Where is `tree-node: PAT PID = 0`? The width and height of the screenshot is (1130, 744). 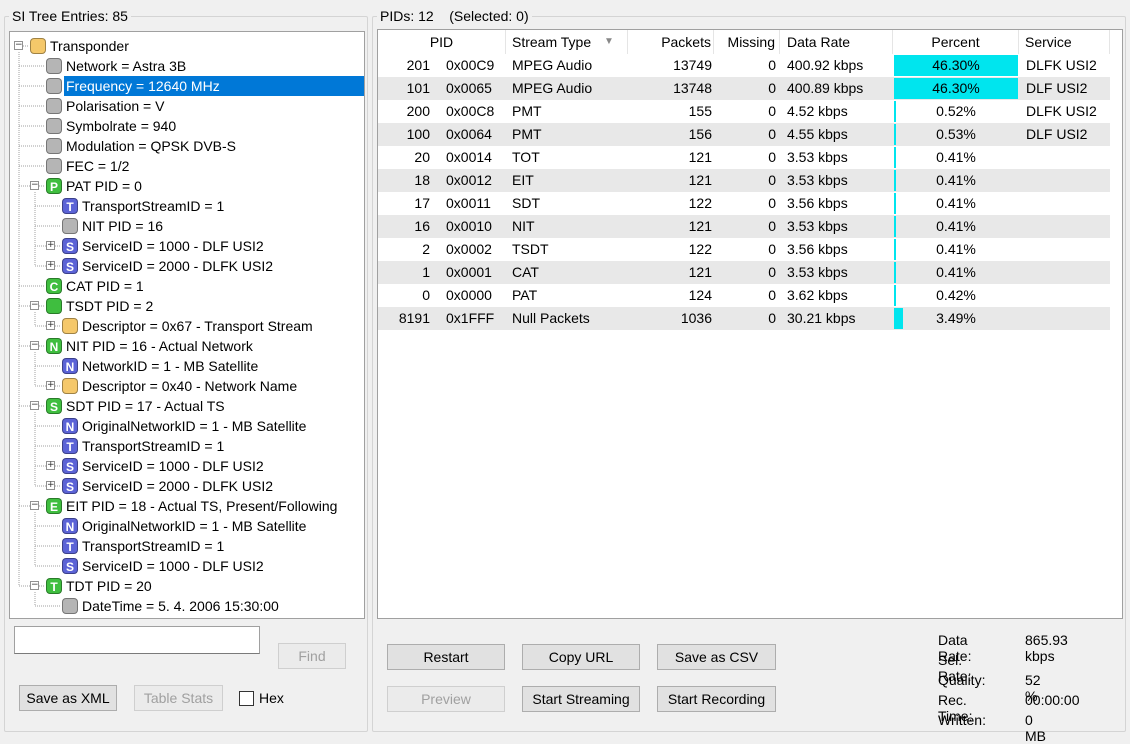 tree-node: PAT PID = 0 is located at coordinates (214, 186).